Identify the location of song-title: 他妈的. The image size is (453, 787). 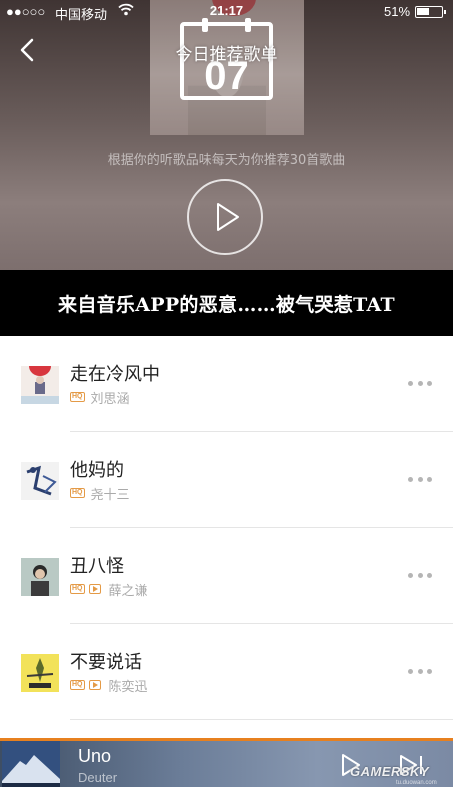
(97, 470).